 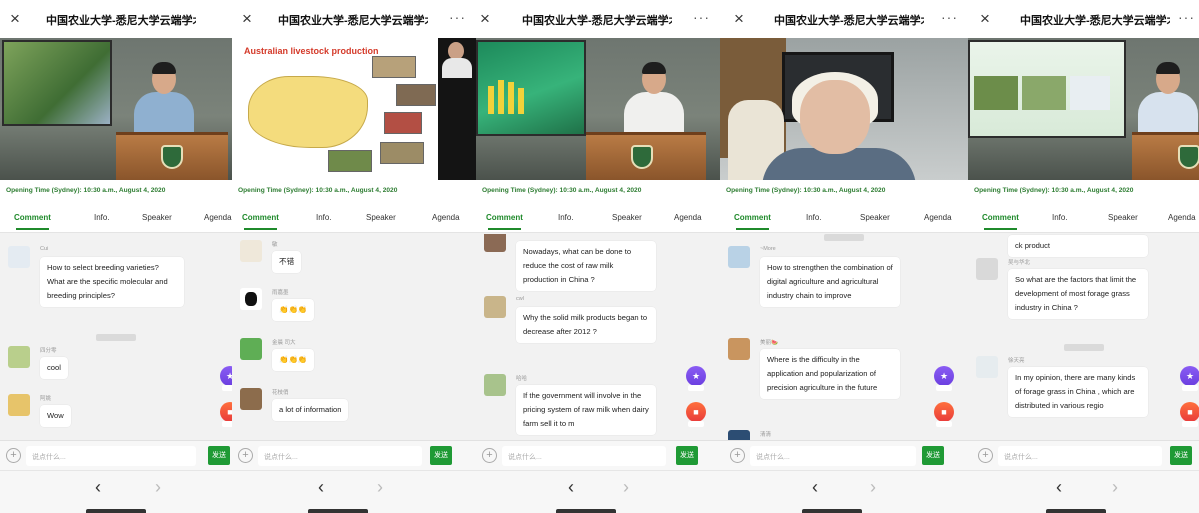 What do you see at coordinates (116, 19) in the screenshot?
I see `title-bar: × 中国农业大学-悉尼大学云端学术` at bounding box center [116, 19].